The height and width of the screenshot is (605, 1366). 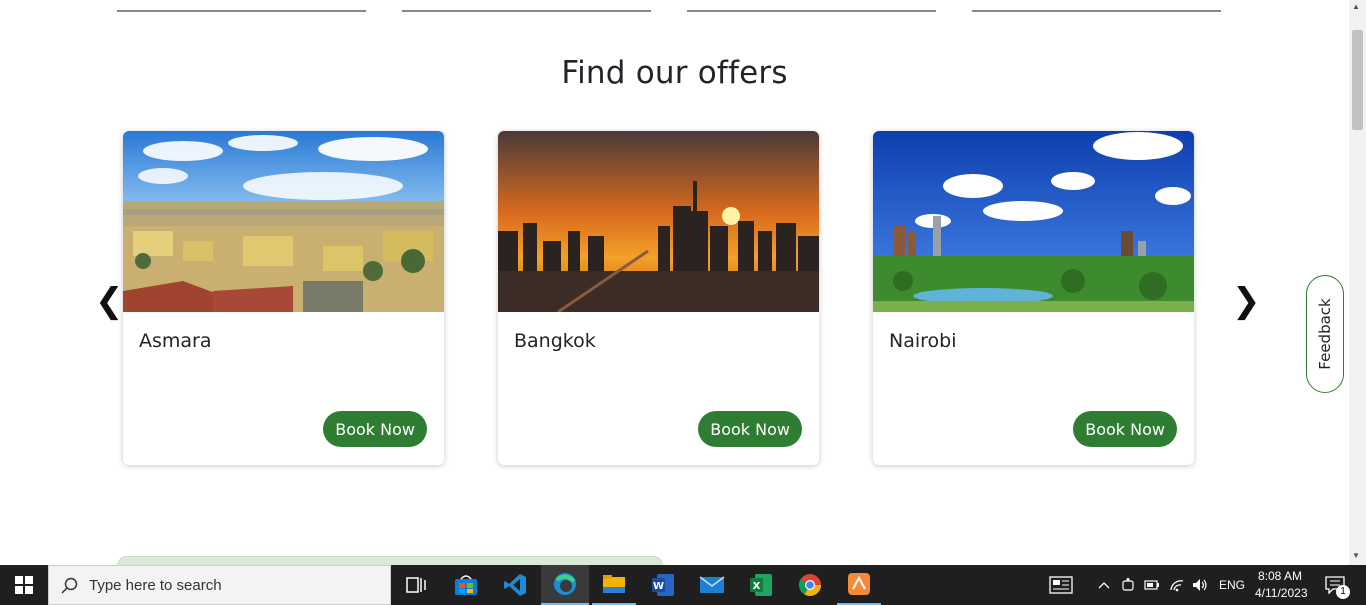 I want to click on notification-center-icon: 1, so click(x=1335, y=585).